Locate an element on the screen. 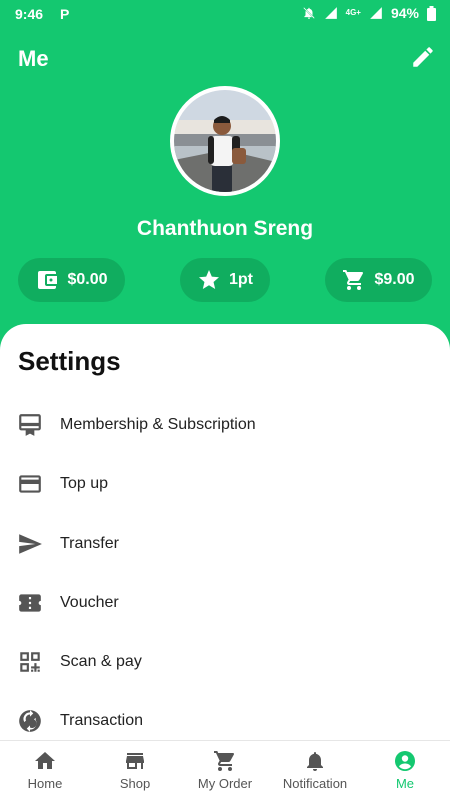 This screenshot has width=450, height=800. profile-photo is located at coordinates (225, 141).